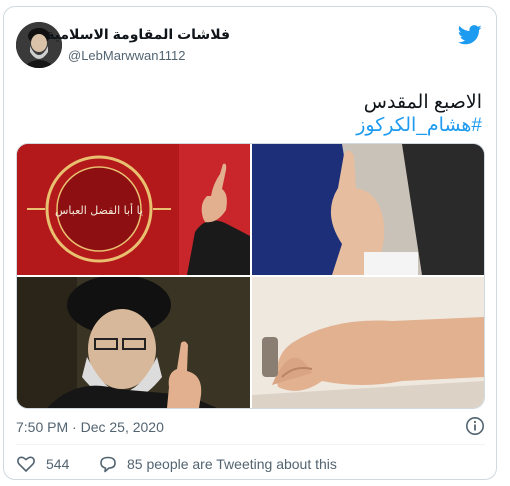 The height and width of the screenshot is (486, 510). What do you see at coordinates (57, 464) in the screenshot?
I see `like-count: 544` at bounding box center [57, 464].